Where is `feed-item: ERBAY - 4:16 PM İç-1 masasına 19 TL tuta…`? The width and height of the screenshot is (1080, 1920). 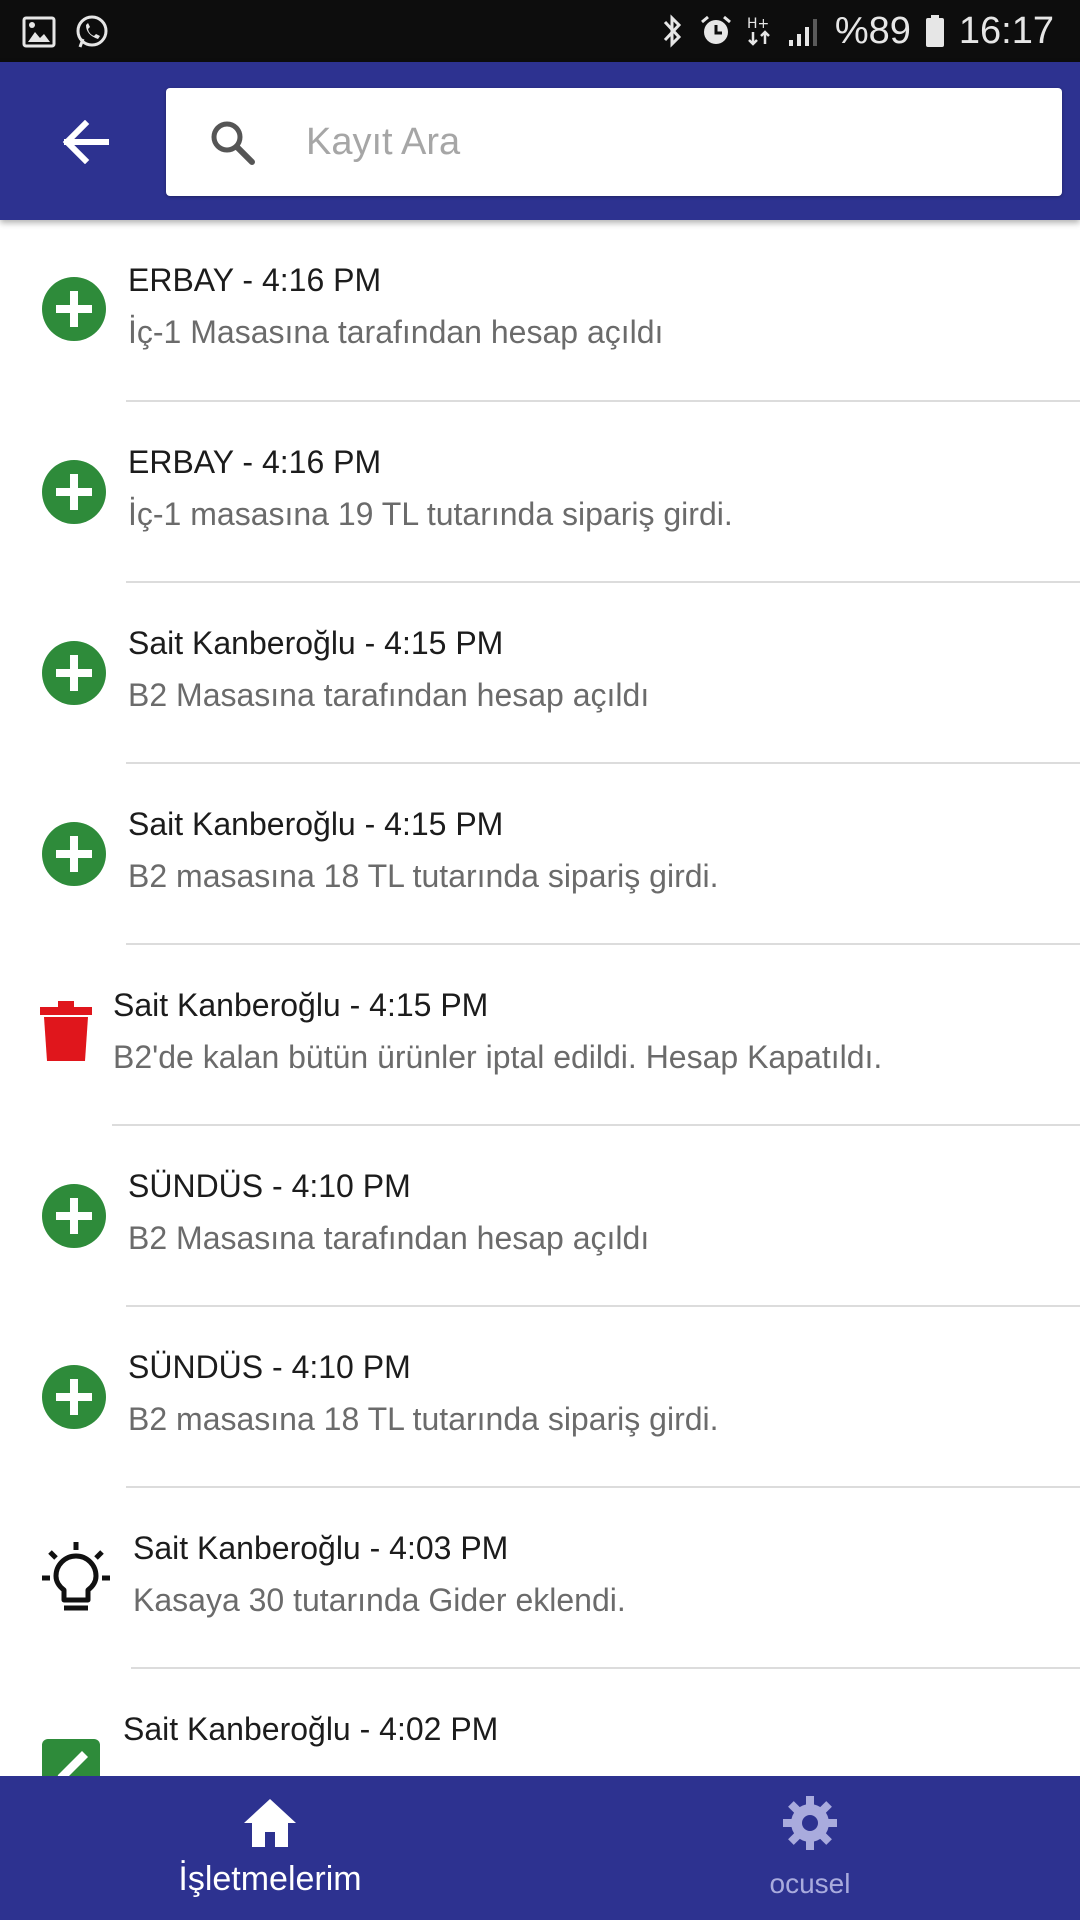
feed-item: ERBAY - 4:16 PM İç-1 masasına 19 TL tuta… is located at coordinates (540, 492).